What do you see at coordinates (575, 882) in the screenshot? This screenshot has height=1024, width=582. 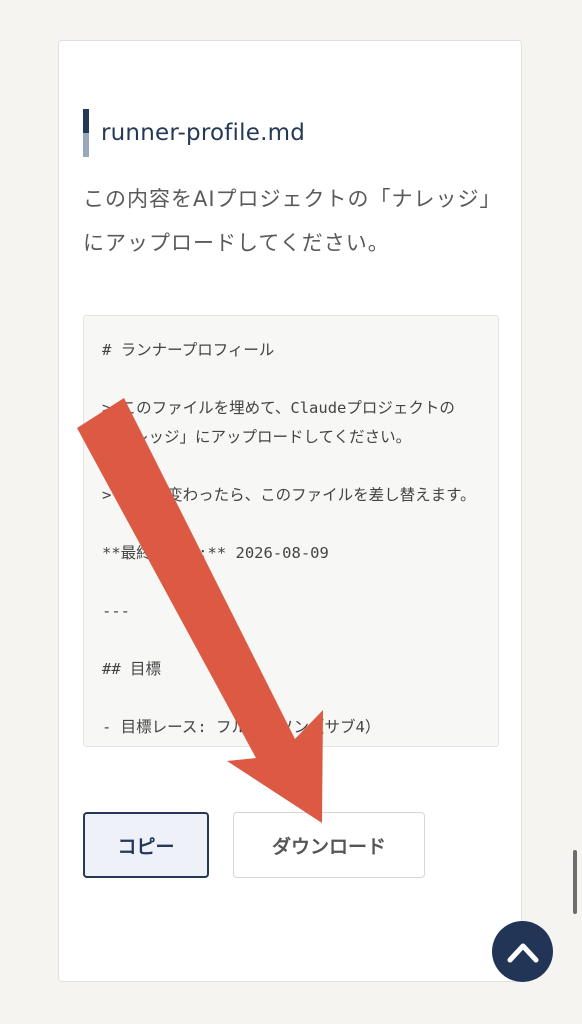 I see `page-scrollbar` at bounding box center [575, 882].